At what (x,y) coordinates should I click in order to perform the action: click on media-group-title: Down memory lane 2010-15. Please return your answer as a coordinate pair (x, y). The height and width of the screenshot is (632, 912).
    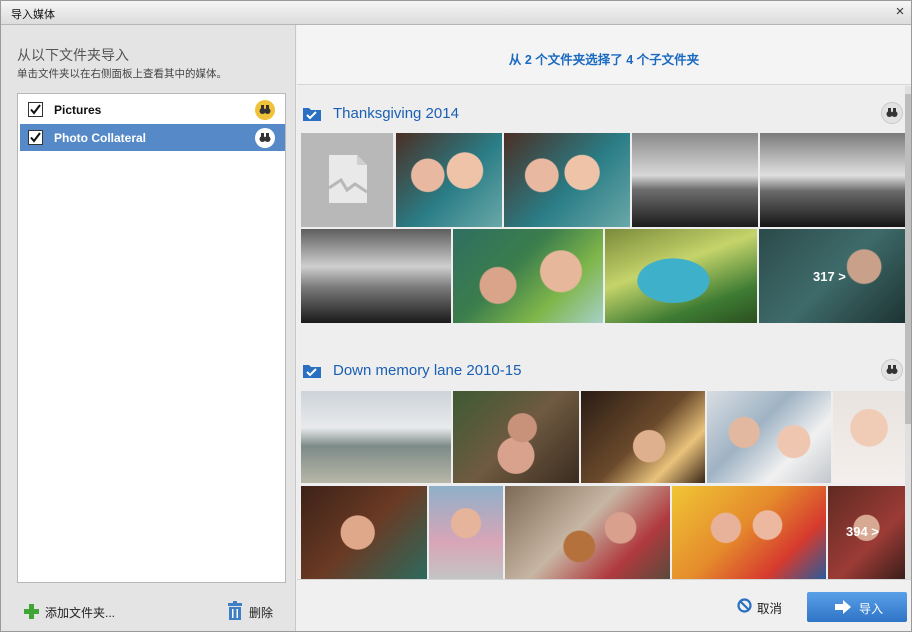
    Looking at the image, I should click on (427, 370).